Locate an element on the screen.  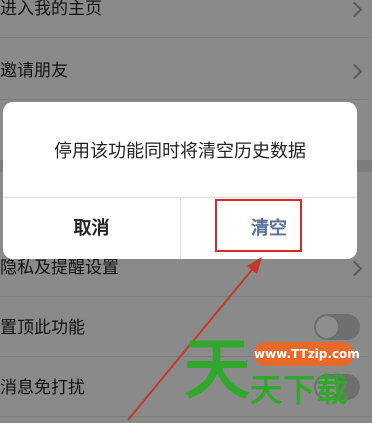
clear-button: 清空 is located at coordinates (269, 228).